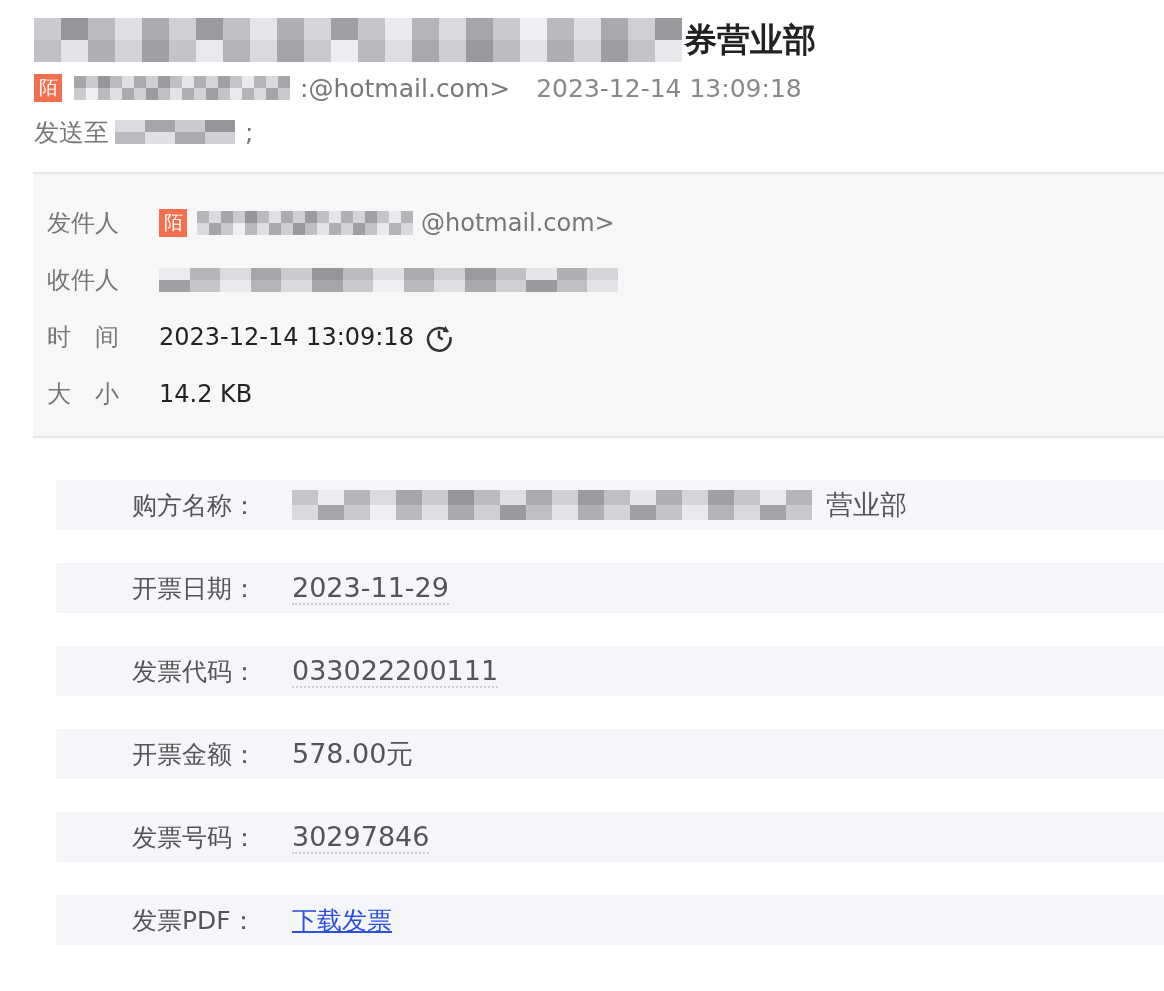 The width and height of the screenshot is (1164, 991). I want to click on field-value: 578.00元, so click(353, 754).